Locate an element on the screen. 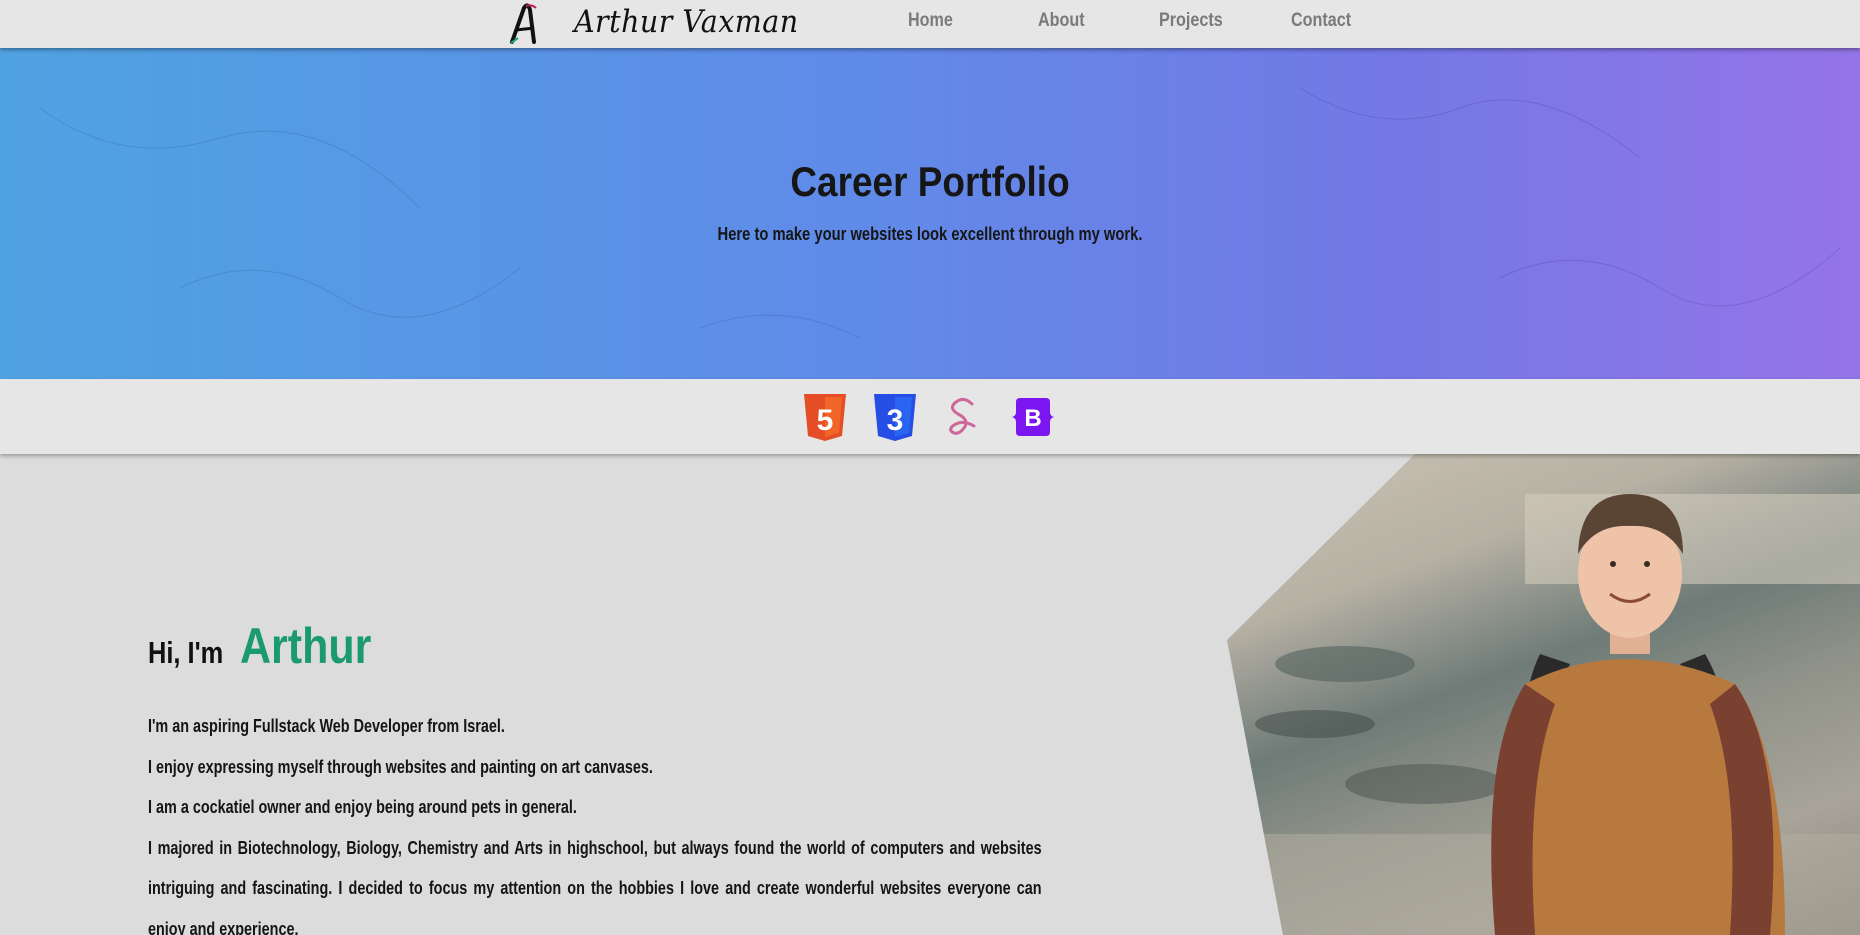  nav-contact: Contact is located at coordinates (1321, 21).